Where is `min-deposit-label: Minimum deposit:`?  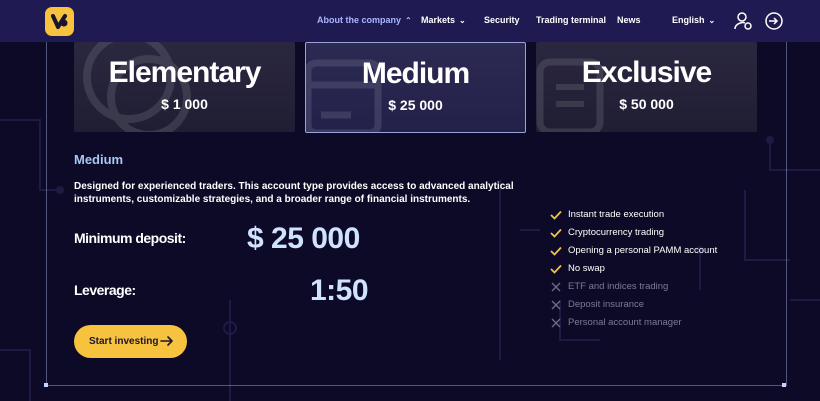 min-deposit-label: Minimum deposit: is located at coordinates (130, 238).